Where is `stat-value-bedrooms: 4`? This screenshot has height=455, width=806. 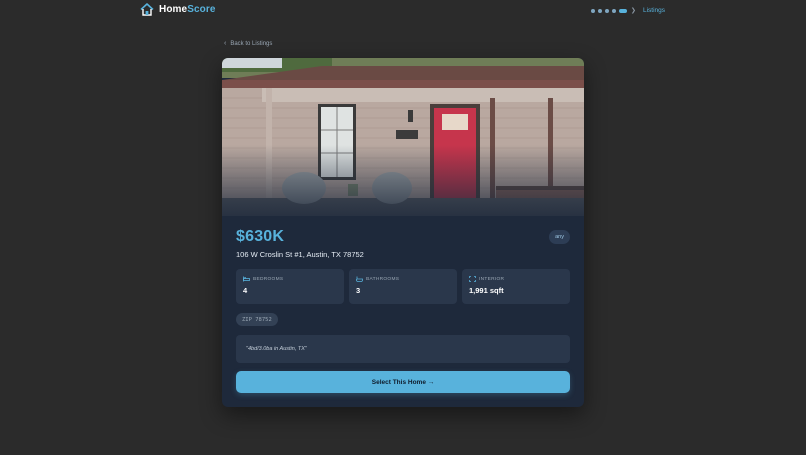 stat-value-bedrooms: 4 is located at coordinates (245, 290).